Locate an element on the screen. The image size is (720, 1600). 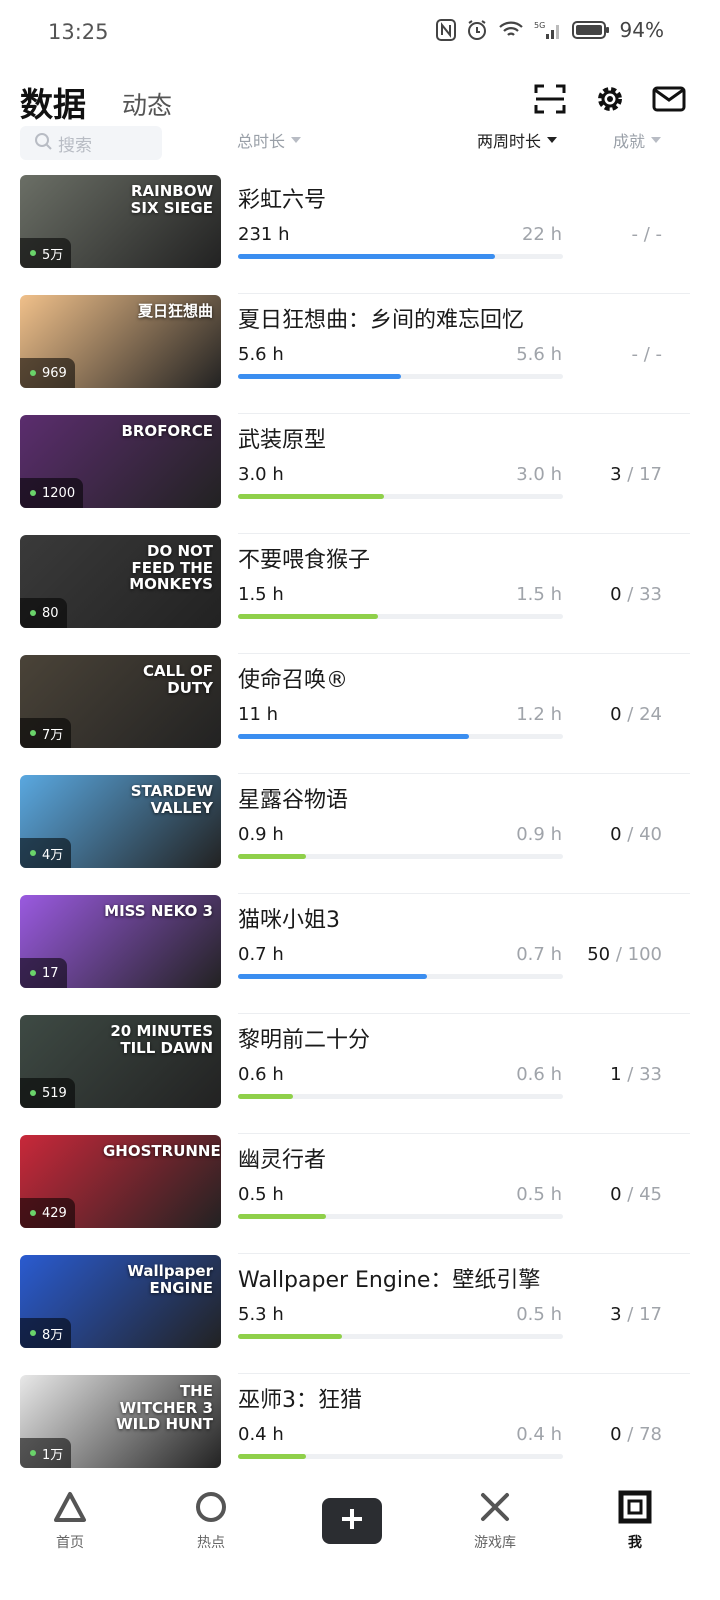
game-row: 夏日狂想曲 969 夏日狂想曲：乡间的难忘回忆 5.6 h 5.6 h- / - is located at coordinates (360, 354).